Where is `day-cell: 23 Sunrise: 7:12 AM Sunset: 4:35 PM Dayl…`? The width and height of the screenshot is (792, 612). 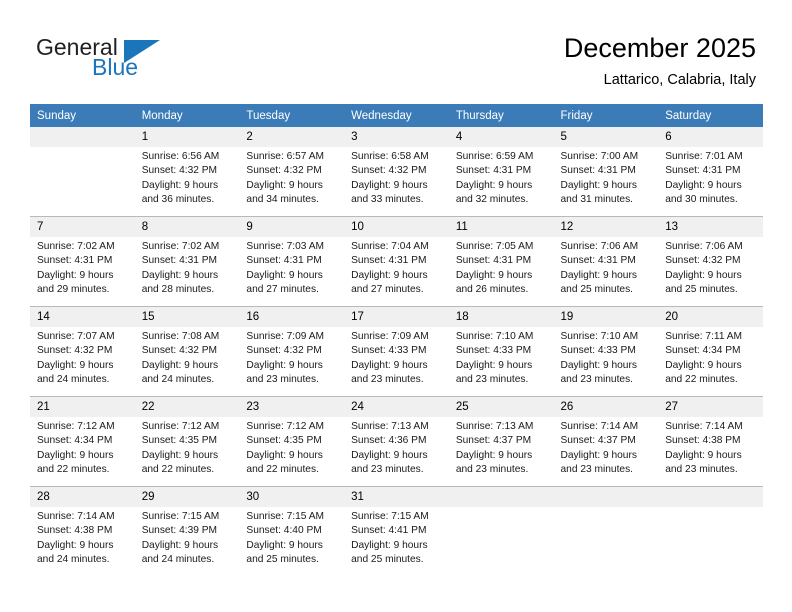 day-cell: 23 Sunrise: 7:12 AM Sunset: 4:35 PM Dayl… is located at coordinates (292, 441).